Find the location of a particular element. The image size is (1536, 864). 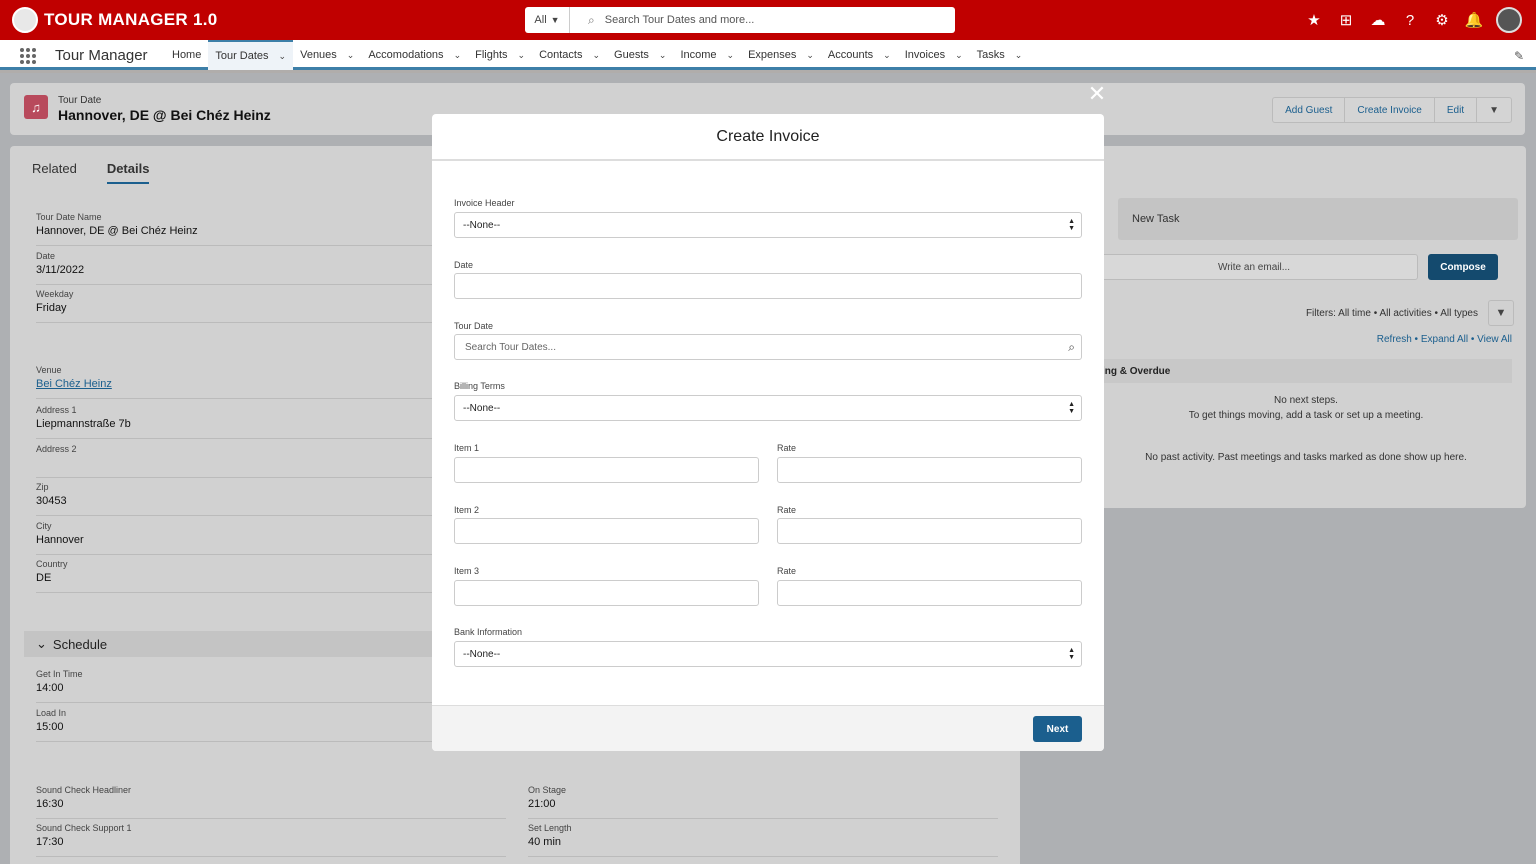

invoice-header-select: --None-- ▲ ▼ is located at coordinates (768, 225).